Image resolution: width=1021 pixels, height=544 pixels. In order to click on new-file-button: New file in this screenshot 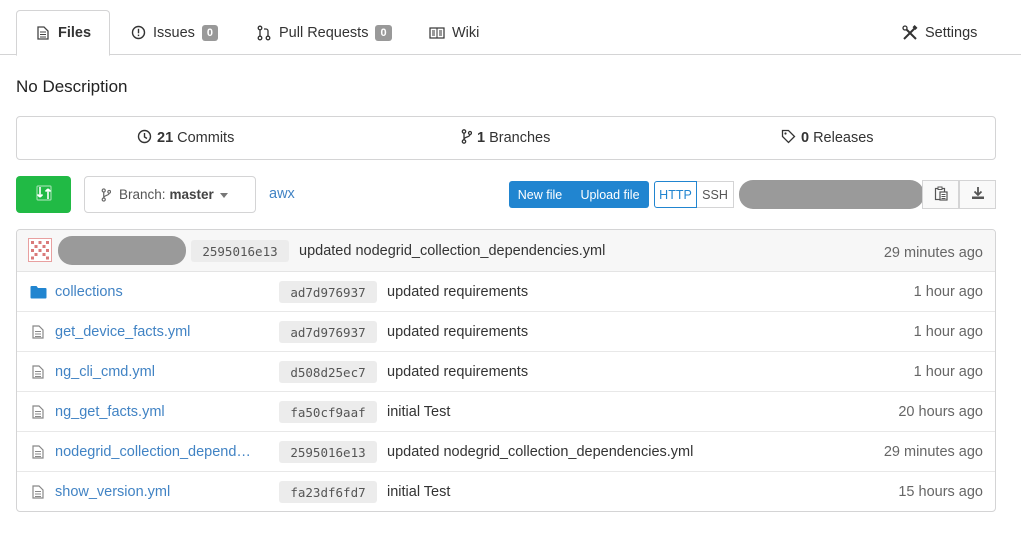, I will do `click(540, 194)`.